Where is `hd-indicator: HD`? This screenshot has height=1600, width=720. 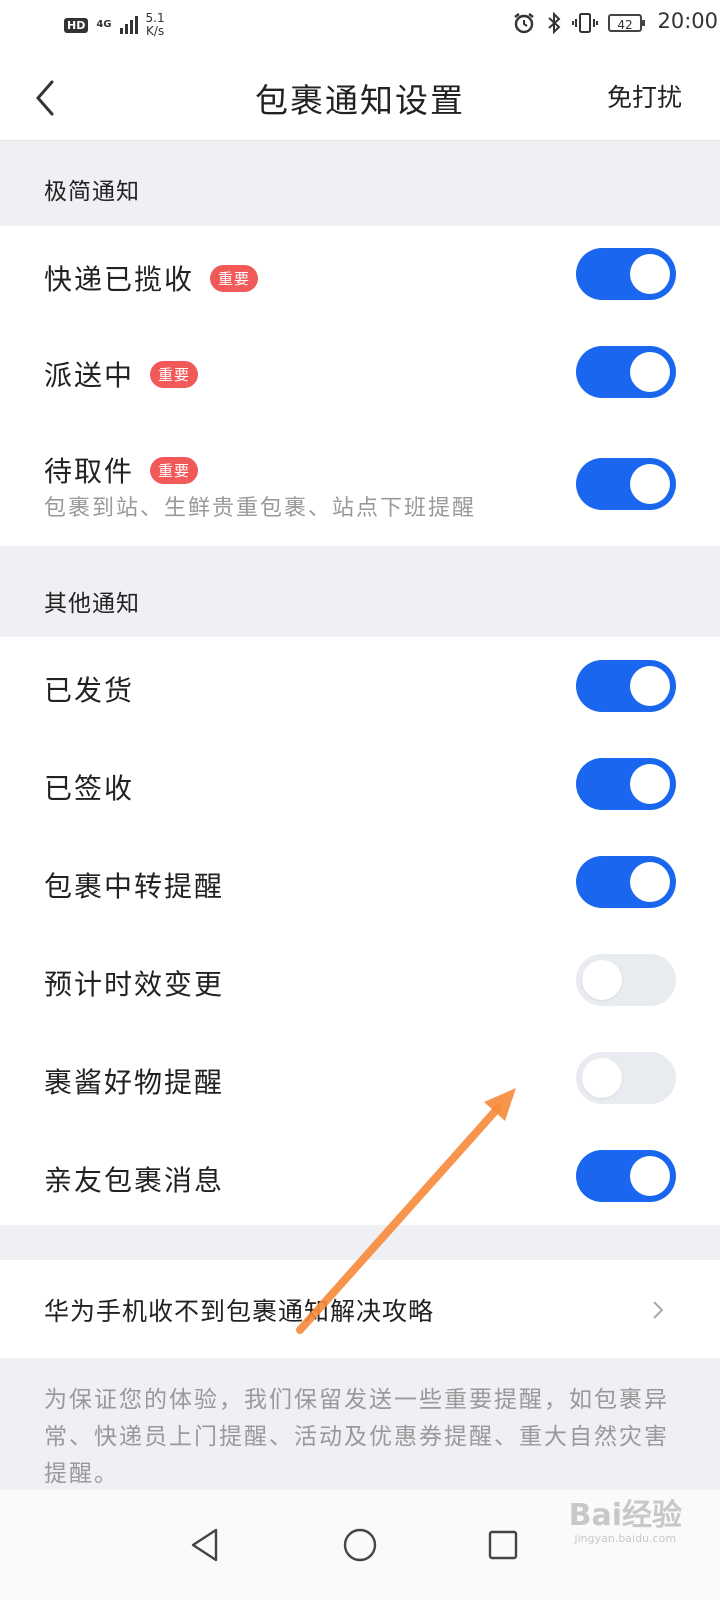 hd-indicator: HD is located at coordinates (76, 25).